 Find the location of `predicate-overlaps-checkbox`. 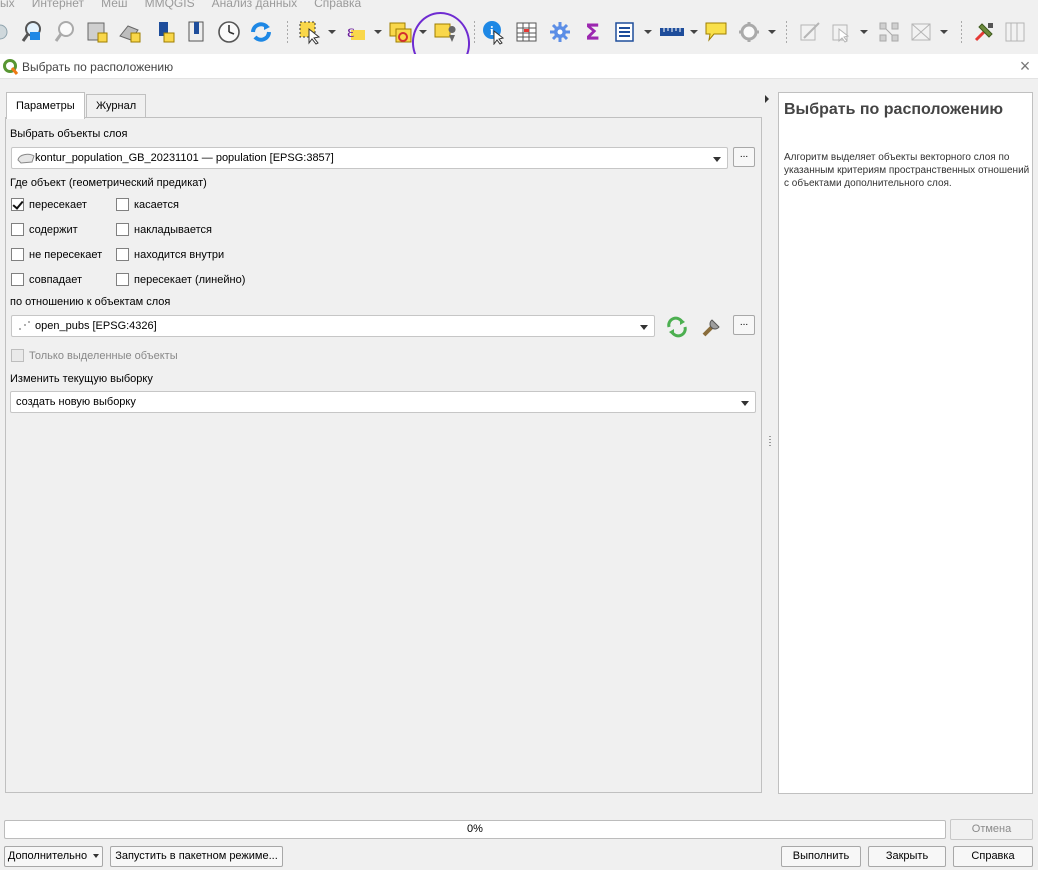

predicate-overlaps-checkbox is located at coordinates (122, 229).